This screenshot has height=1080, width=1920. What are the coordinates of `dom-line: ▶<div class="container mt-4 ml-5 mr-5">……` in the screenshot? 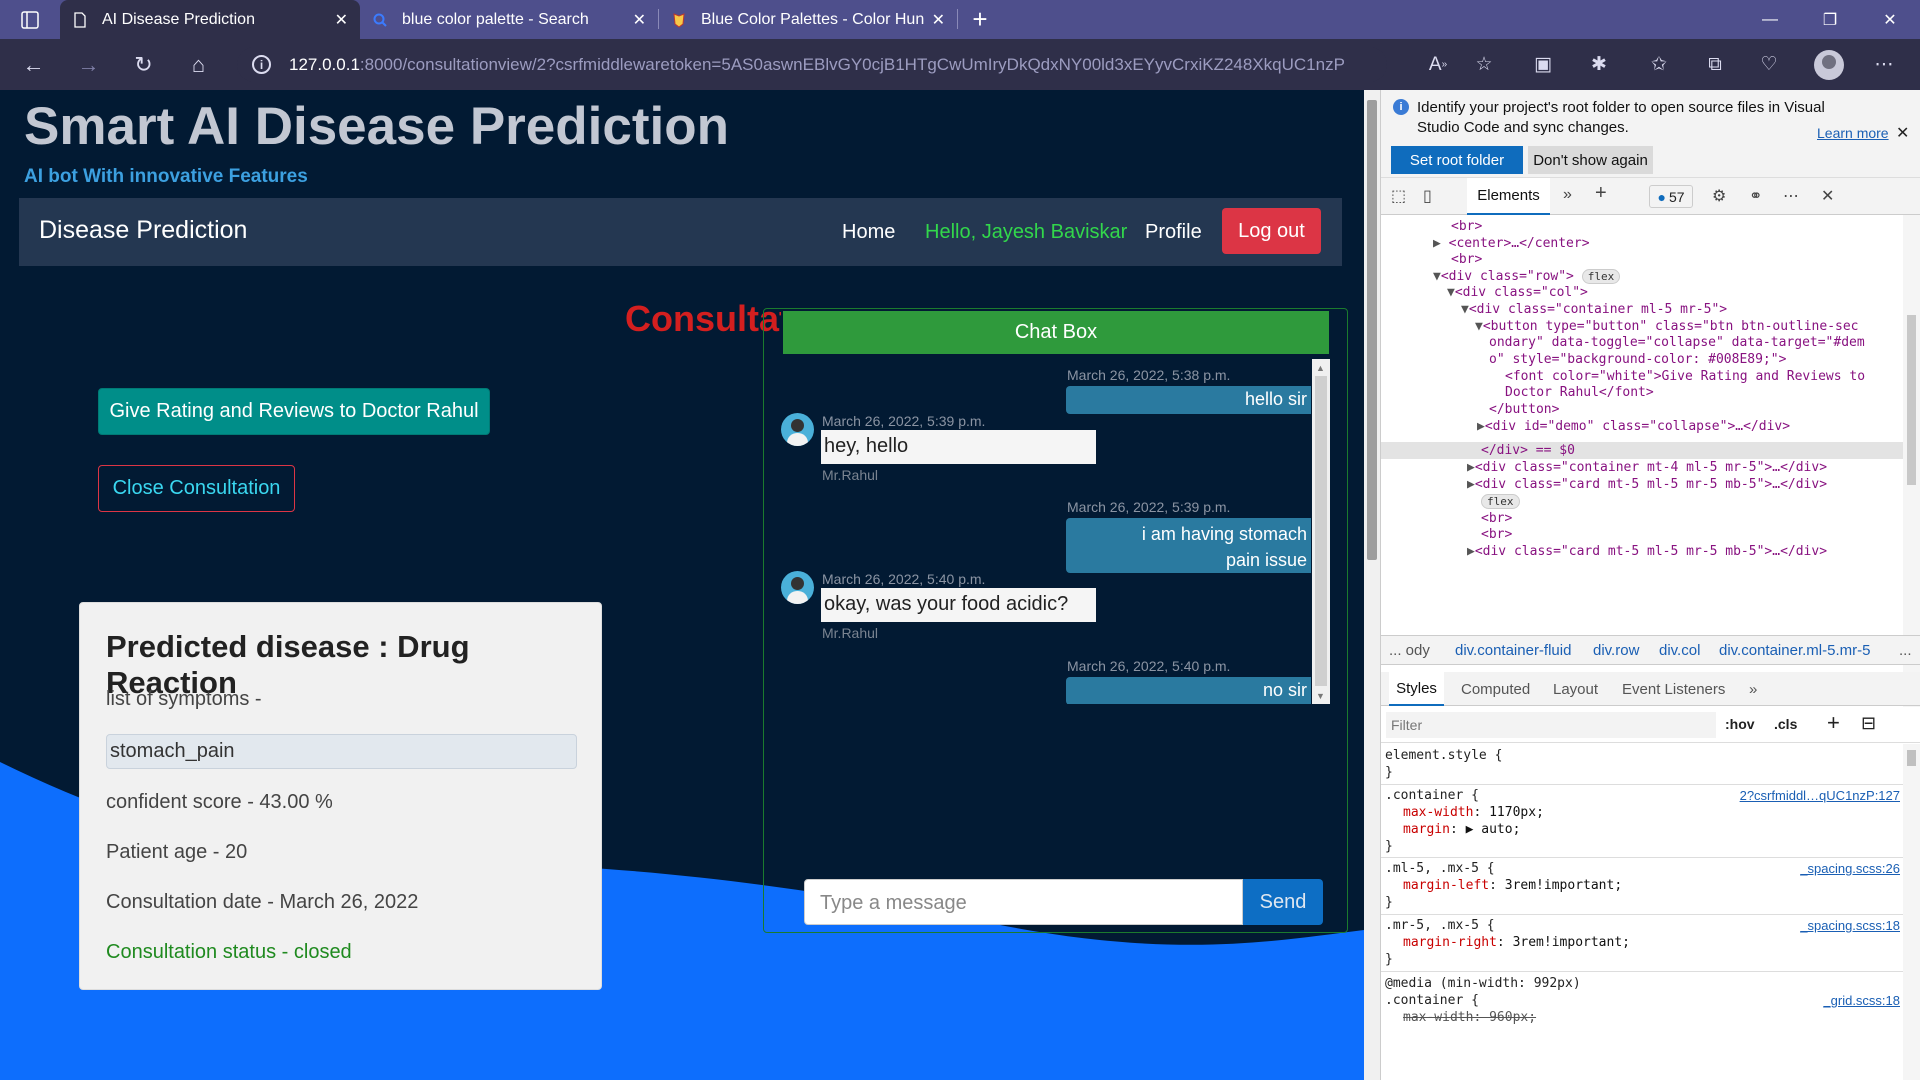 It's located at (1647, 468).